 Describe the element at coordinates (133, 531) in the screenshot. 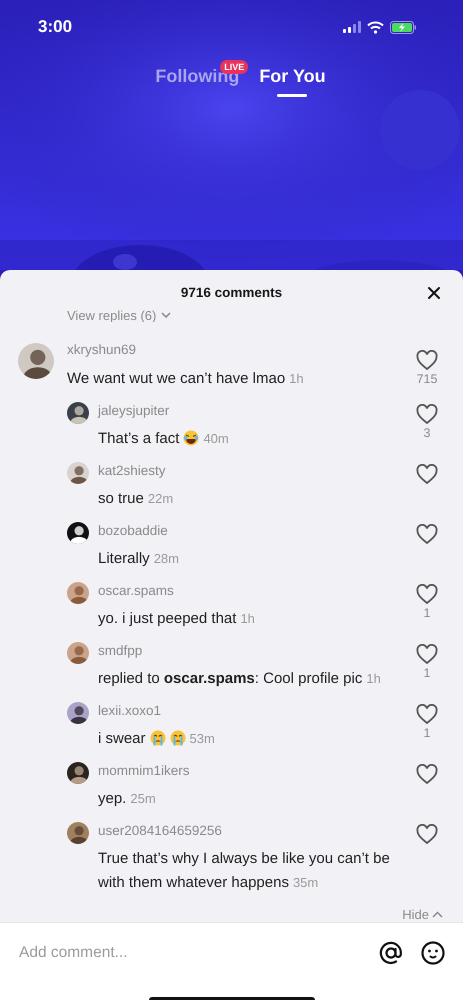

I see `username: bozobaddie` at that location.